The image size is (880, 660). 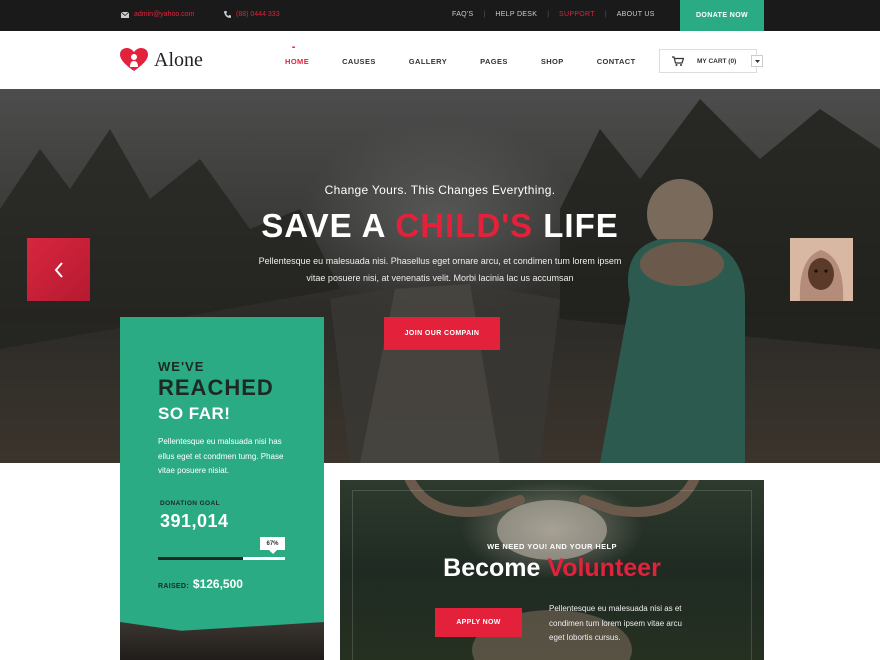 I want to click on reached-line-1: WE'VE, so click(x=181, y=366).